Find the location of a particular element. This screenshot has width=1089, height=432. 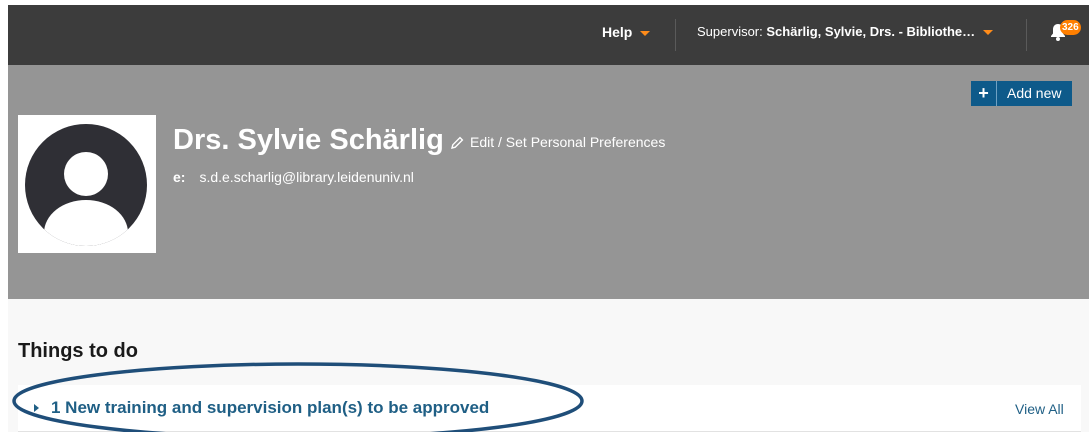

email-row: e: s.d.e.scharlig@library.leidenuniv.nl is located at coordinates (293, 177).